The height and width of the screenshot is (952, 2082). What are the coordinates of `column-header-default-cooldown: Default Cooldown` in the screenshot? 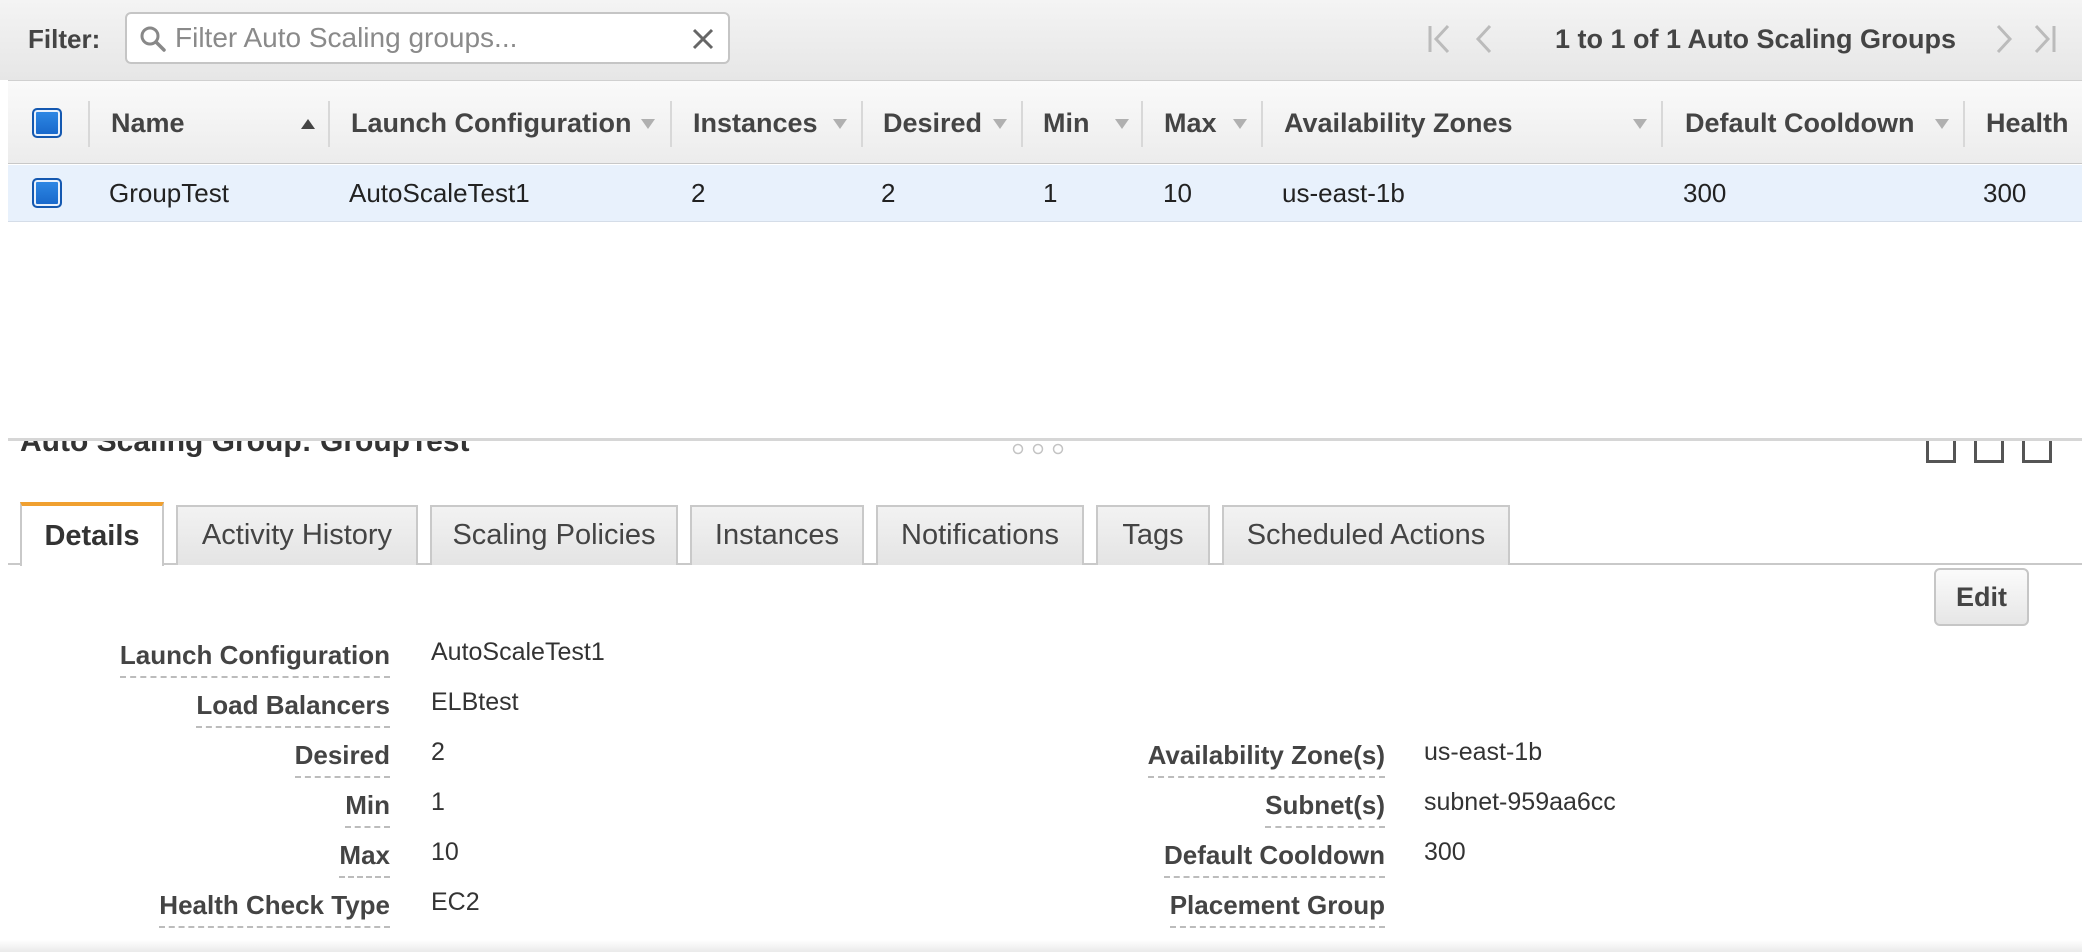 It's located at (1799, 123).